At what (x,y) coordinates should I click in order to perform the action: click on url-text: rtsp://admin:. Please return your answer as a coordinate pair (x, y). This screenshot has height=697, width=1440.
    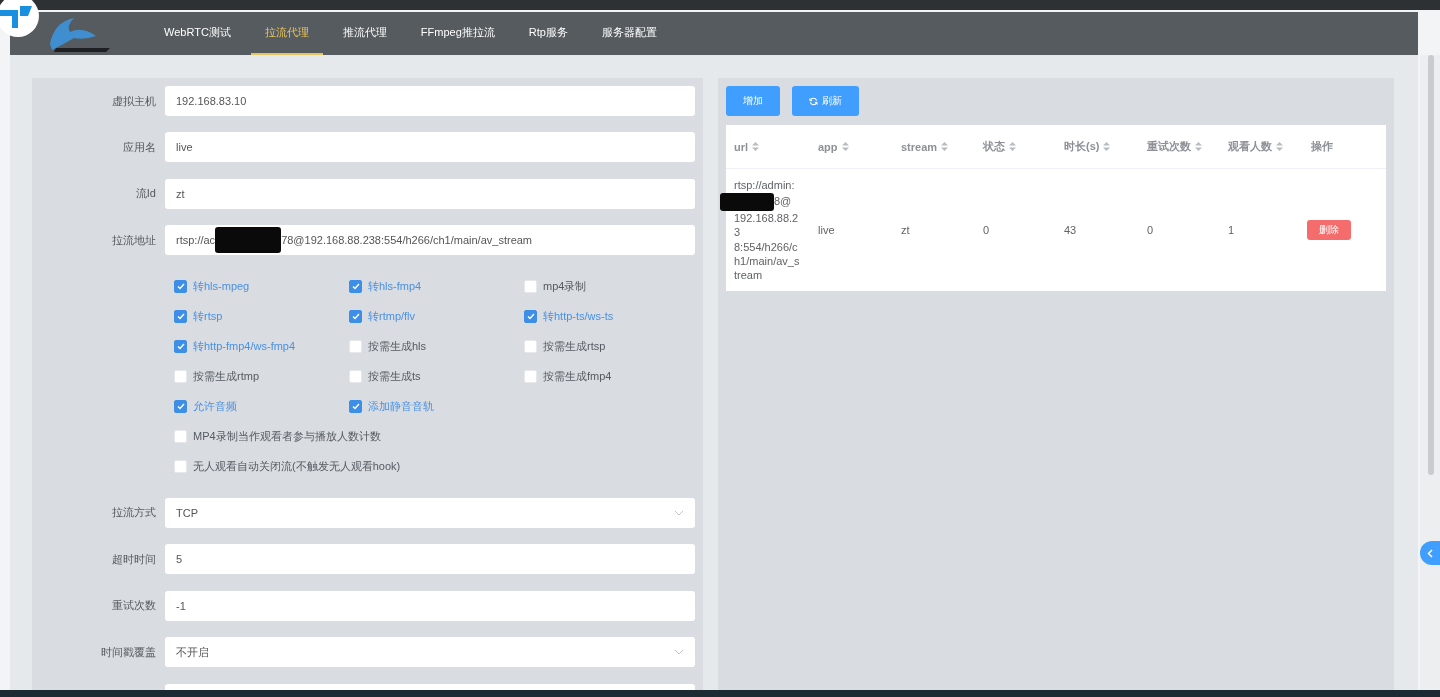
    Looking at the image, I should click on (765, 184).